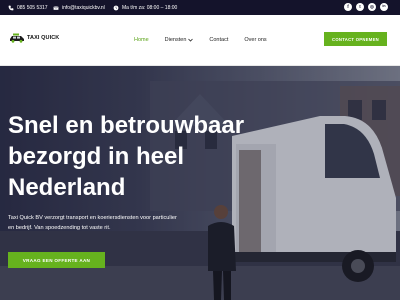 The image size is (400, 300). Describe the element at coordinates (355, 39) in the screenshot. I see `contact-button: CONTACT OPNEMEN` at that location.